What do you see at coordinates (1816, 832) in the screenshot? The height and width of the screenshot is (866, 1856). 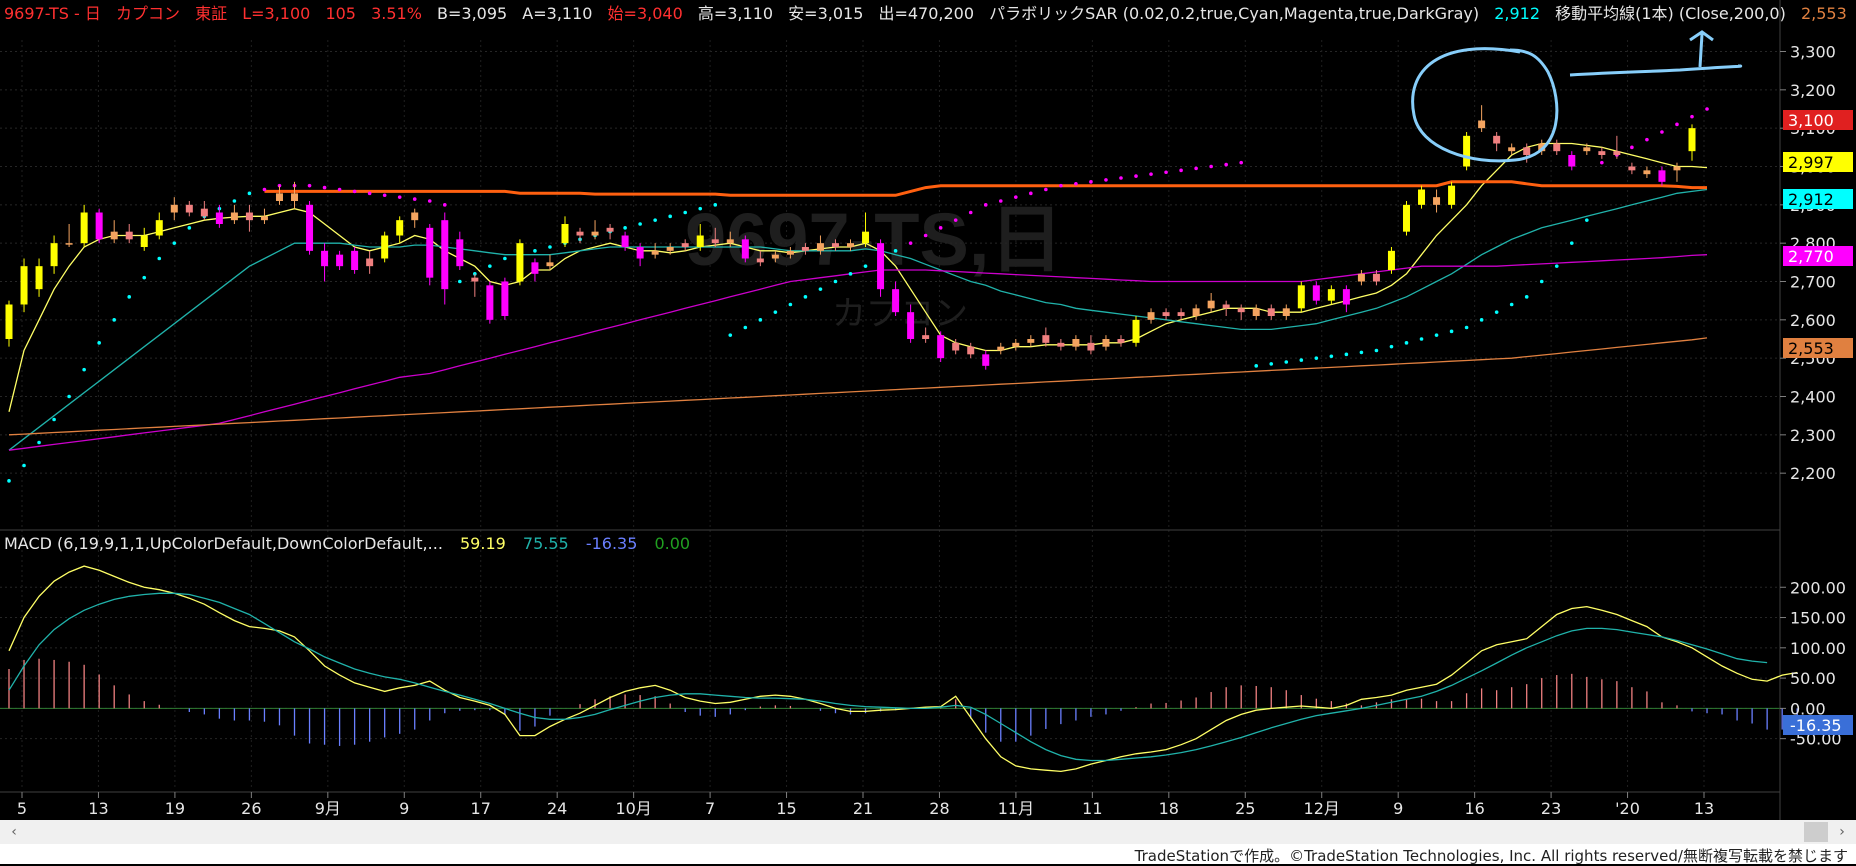 I see `scrollbar-thumb` at bounding box center [1816, 832].